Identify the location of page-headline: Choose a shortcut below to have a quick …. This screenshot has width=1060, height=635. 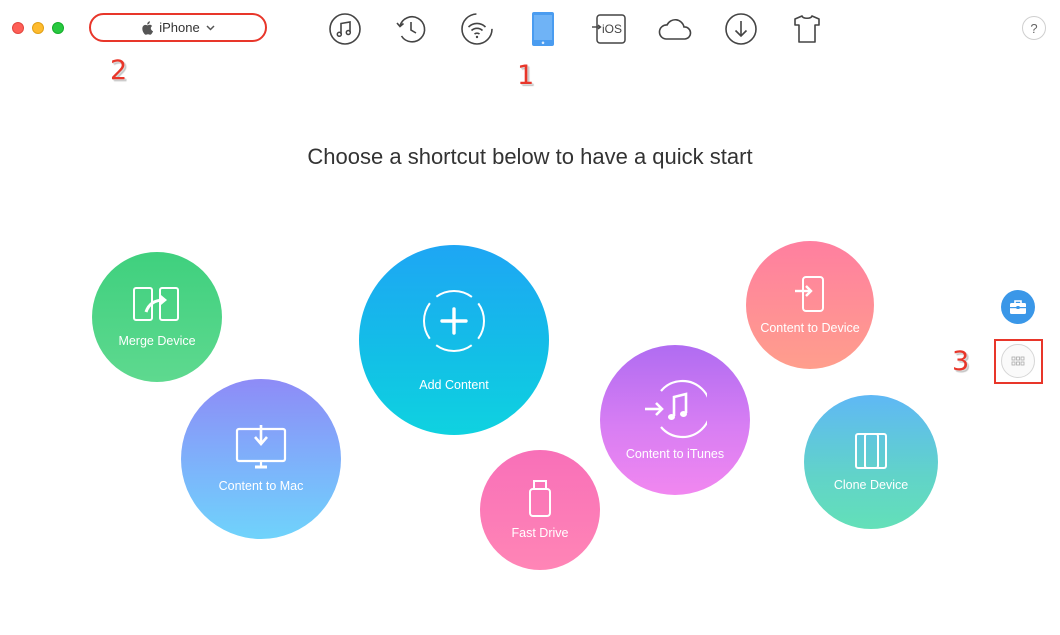
(530, 156).